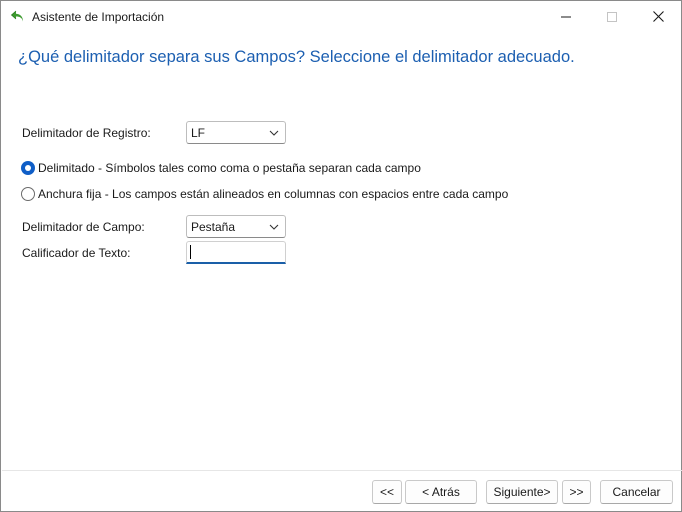  What do you see at coordinates (18, 17) in the screenshot?
I see `undo-arrow-icon` at bounding box center [18, 17].